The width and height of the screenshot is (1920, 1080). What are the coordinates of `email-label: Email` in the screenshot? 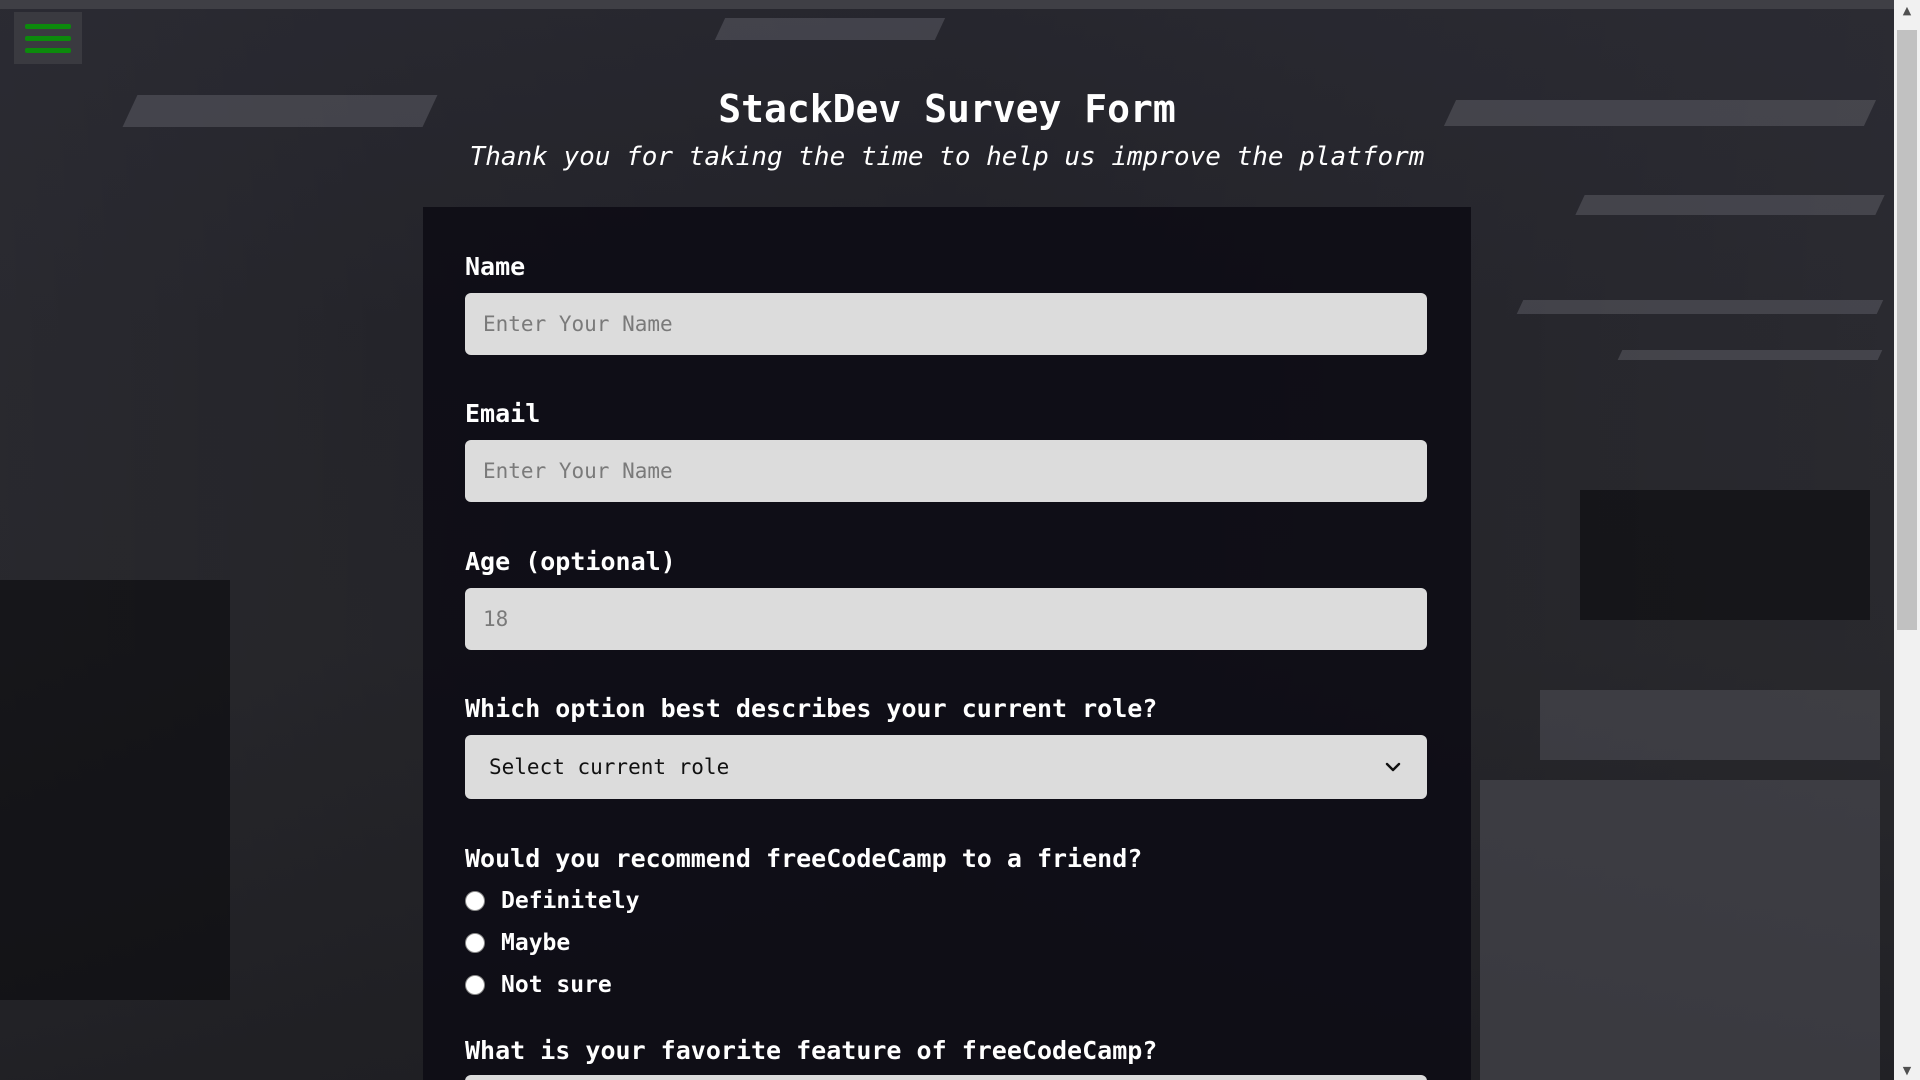 It's located at (503, 413).